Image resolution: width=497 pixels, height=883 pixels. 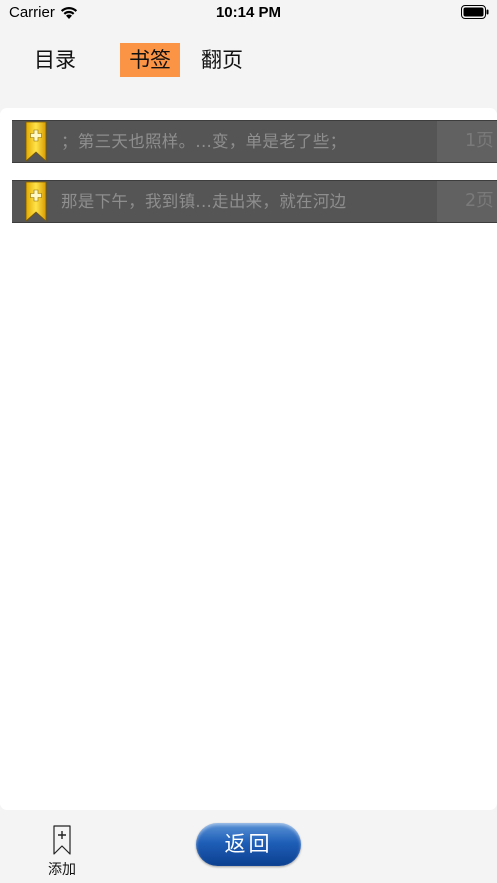 What do you see at coordinates (479, 201) in the screenshot?
I see `bookmark-page-number: 2页` at bounding box center [479, 201].